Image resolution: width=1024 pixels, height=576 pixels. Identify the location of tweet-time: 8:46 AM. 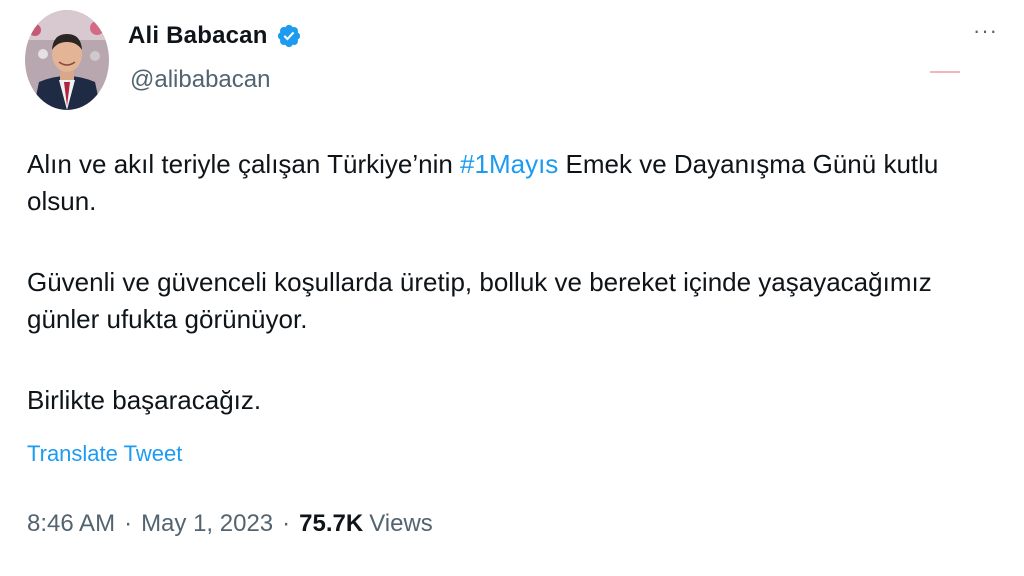
(71, 524).